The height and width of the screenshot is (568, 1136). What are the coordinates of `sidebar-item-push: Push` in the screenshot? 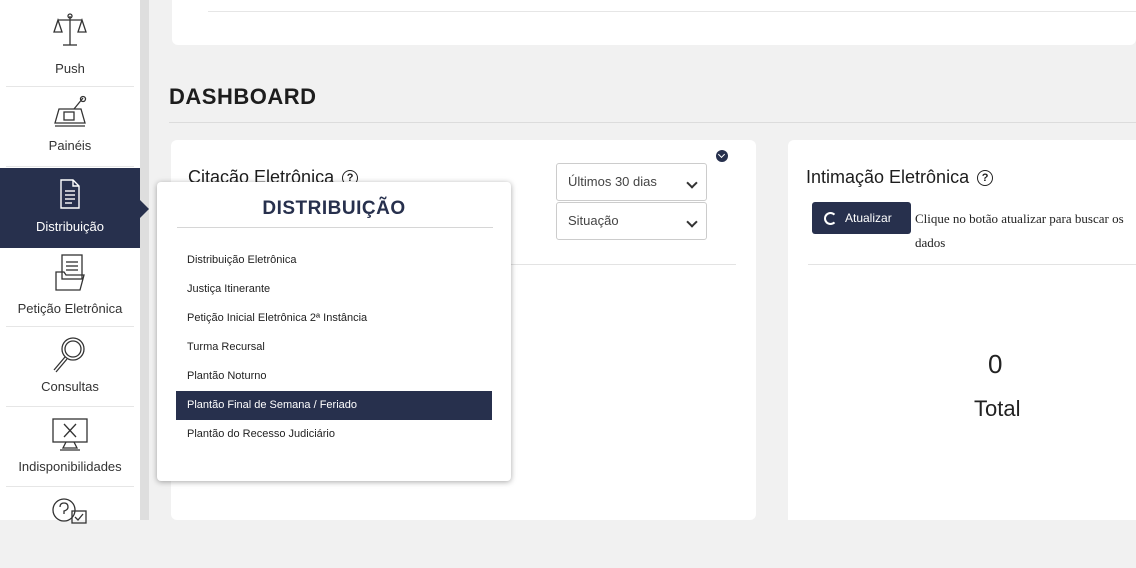 It's located at (70, 40).